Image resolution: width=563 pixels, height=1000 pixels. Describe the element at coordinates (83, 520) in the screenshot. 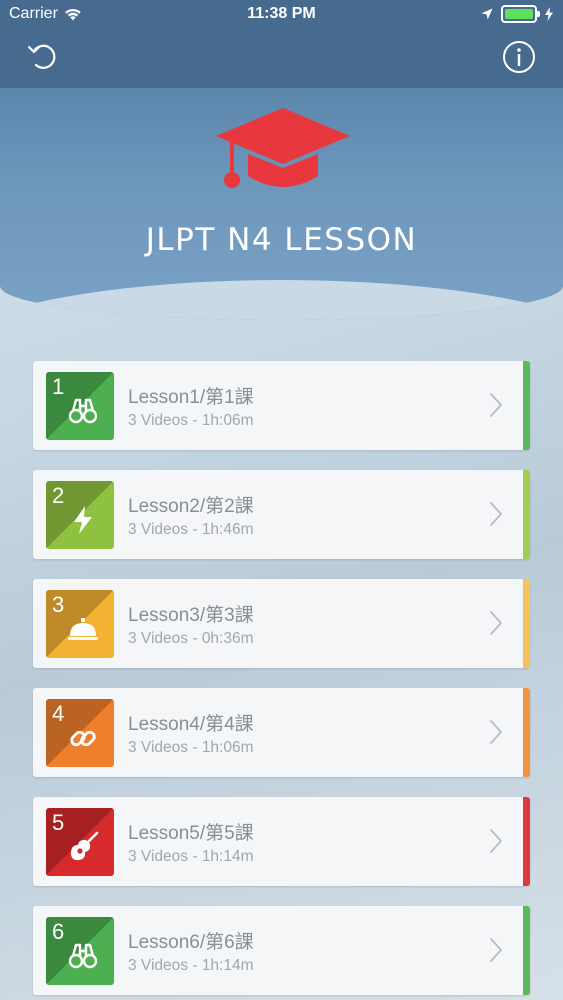

I see `lightning-icon` at that location.